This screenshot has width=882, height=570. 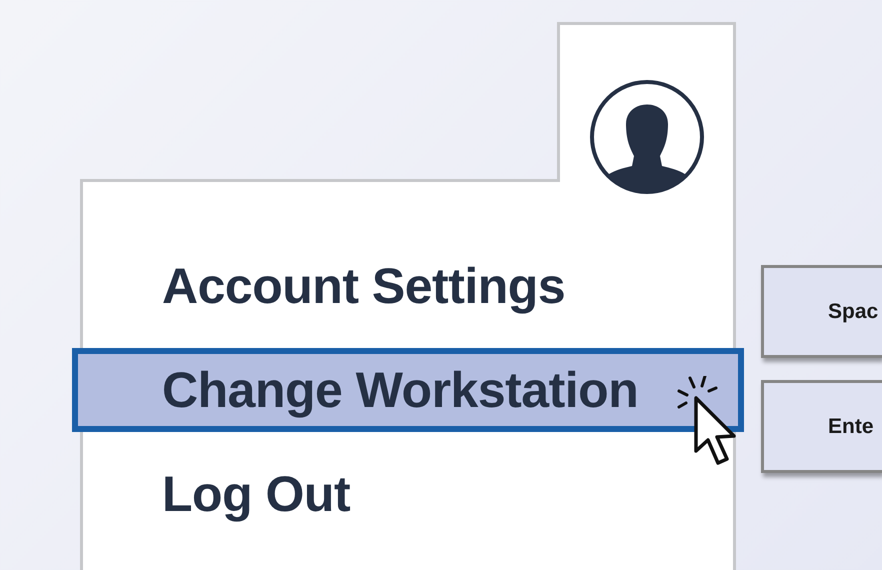 What do you see at coordinates (408, 494) in the screenshot?
I see `menu-item: Log Out` at bounding box center [408, 494].